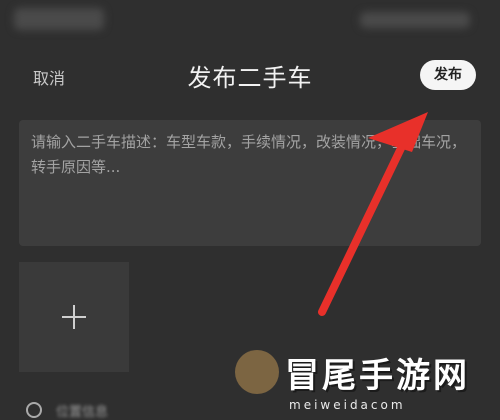  Describe the element at coordinates (347, 405) in the screenshot. I see `watermark-url: meiweidacom` at that location.